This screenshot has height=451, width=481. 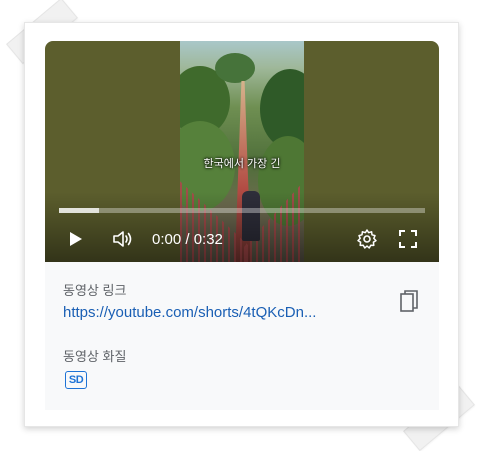 I want to click on copy-icon, so click(x=409, y=301).